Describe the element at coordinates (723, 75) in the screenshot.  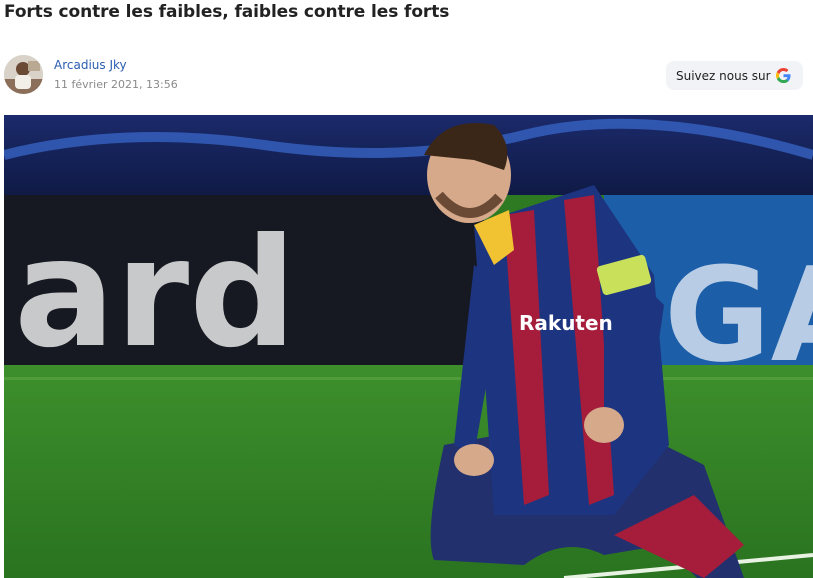
I see `follow-label: Suivez nous sur` at that location.